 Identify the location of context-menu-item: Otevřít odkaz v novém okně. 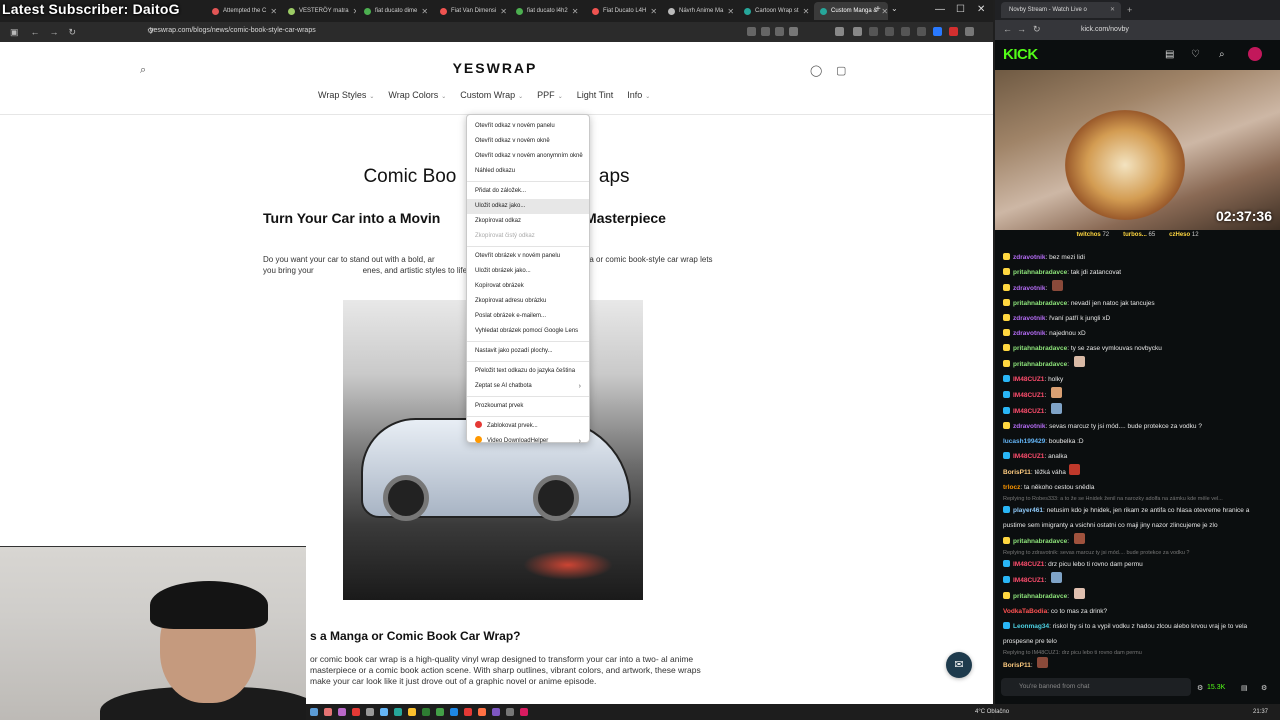
(528, 141).